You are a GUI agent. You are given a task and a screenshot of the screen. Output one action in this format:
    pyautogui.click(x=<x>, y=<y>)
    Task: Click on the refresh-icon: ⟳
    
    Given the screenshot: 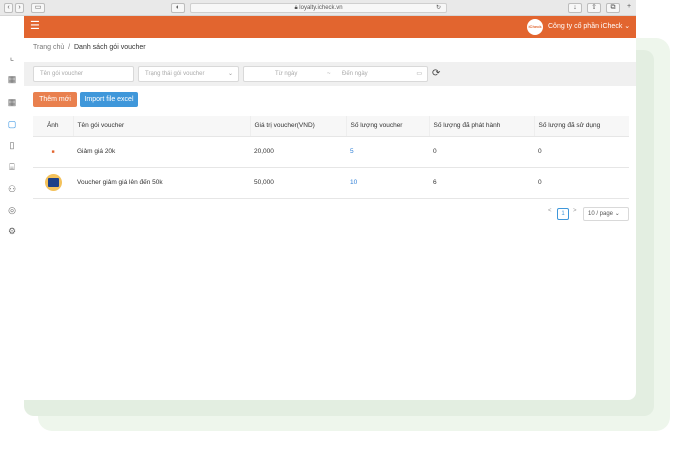 What is the action you would take?
    pyautogui.click(x=436, y=74)
    